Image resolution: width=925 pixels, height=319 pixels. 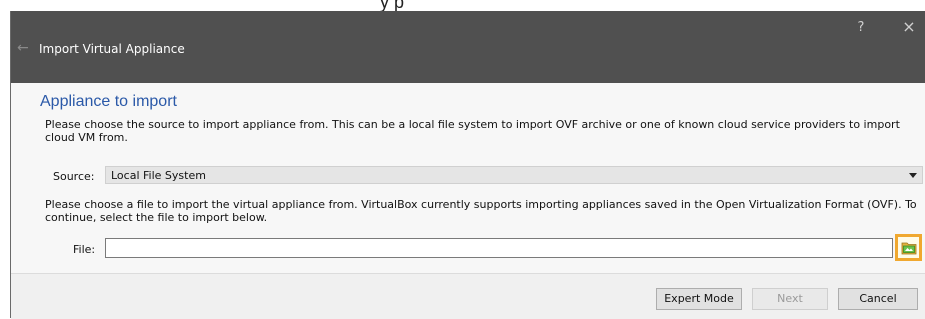 I want to click on background-fragment: y p, so click(x=462, y=5).